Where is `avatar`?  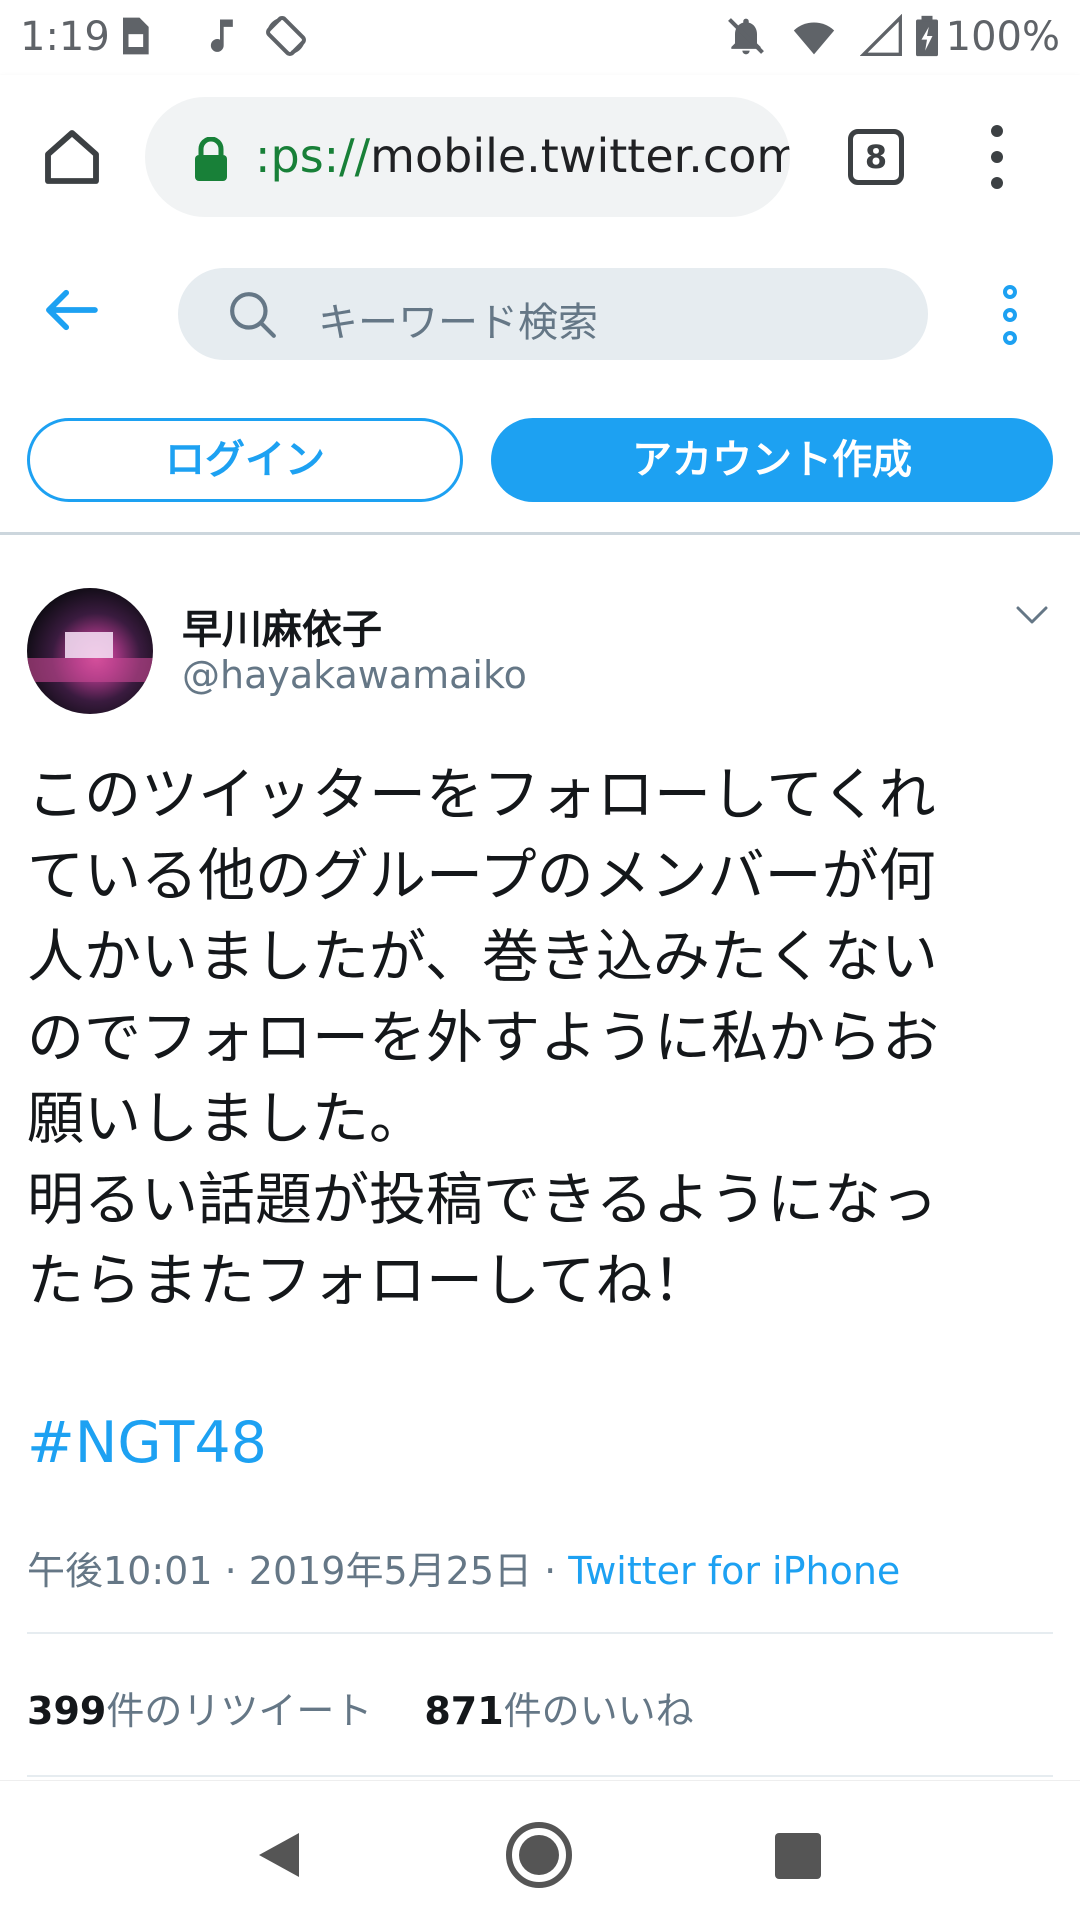
avatar is located at coordinates (90, 651).